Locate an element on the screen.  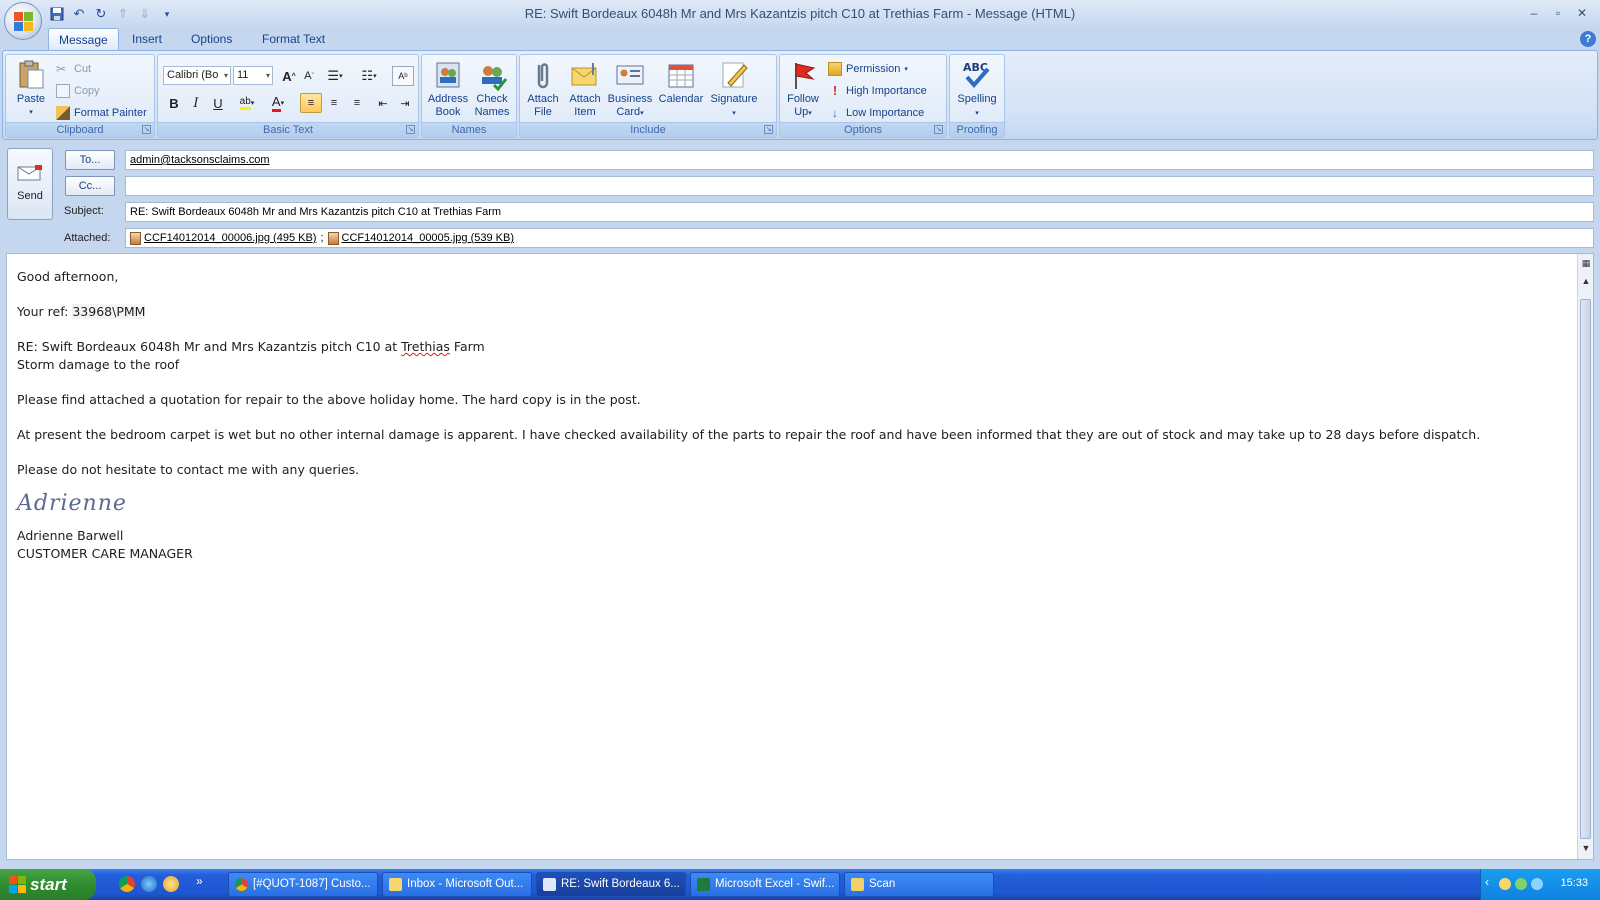
bold-button: B is located at coordinates (174, 103).